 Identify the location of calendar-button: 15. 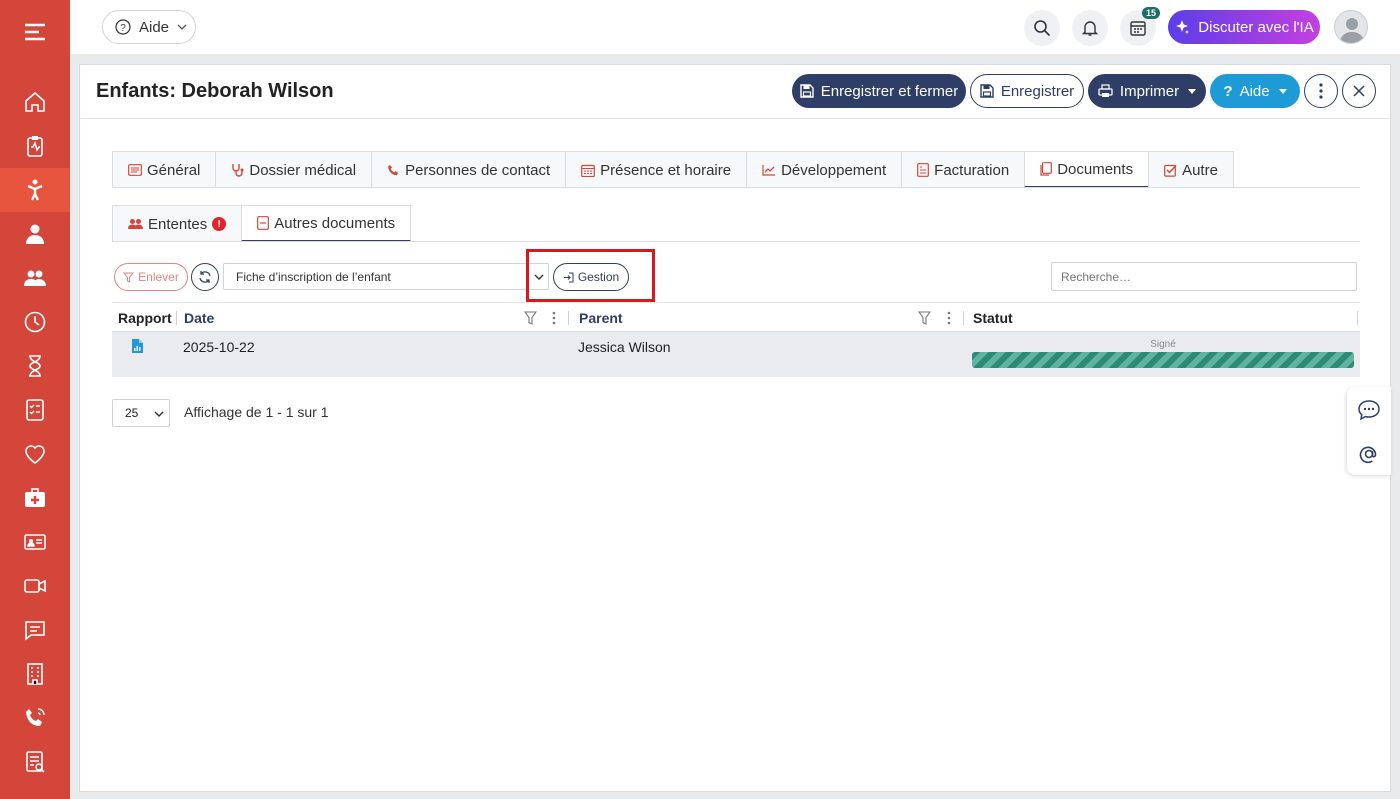
(1140, 26).